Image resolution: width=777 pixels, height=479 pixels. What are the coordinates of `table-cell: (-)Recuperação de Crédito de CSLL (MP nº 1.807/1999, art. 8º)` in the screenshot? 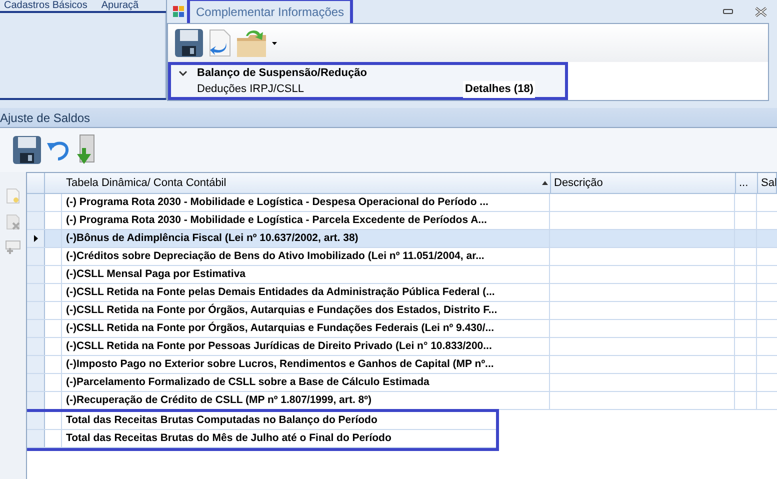 It's located at (306, 400).